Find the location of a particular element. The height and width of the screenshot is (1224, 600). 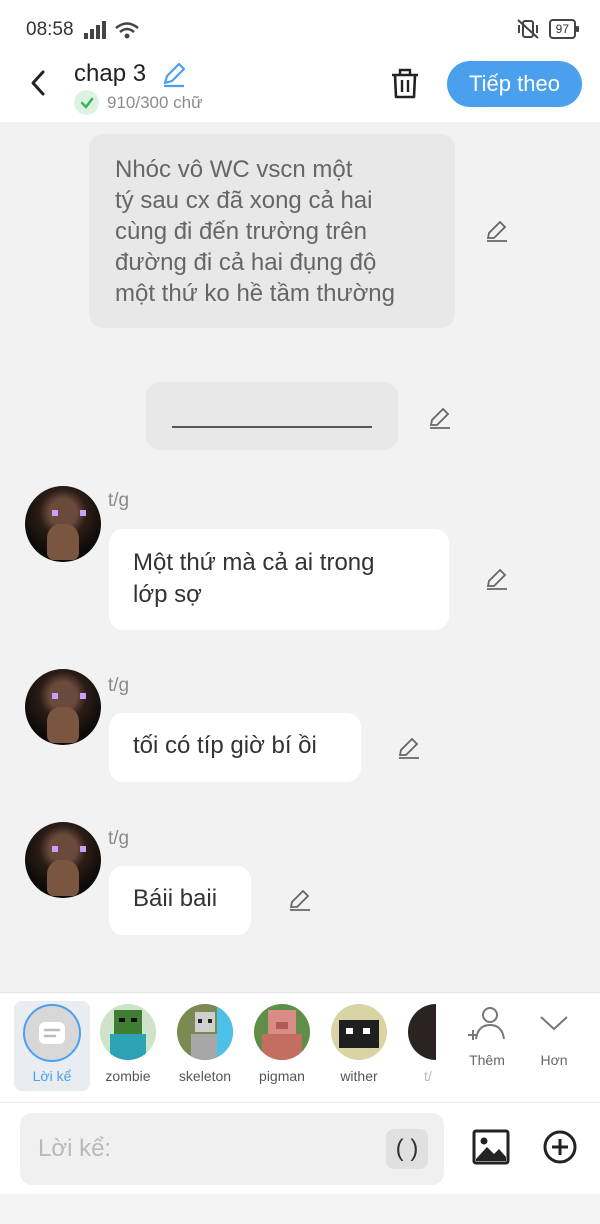

pigman-avatar is located at coordinates (282, 1032).